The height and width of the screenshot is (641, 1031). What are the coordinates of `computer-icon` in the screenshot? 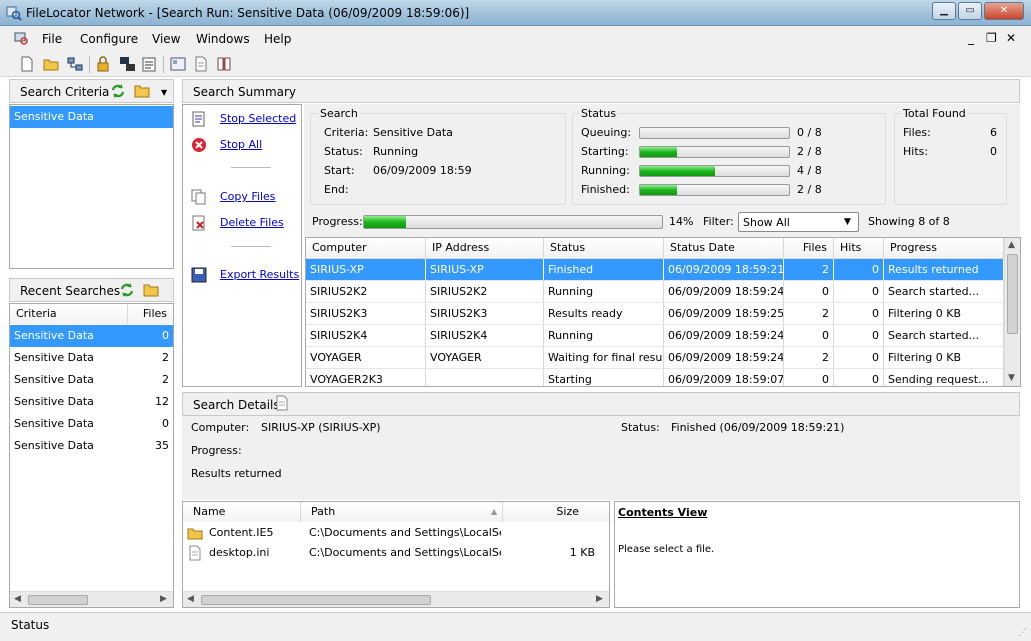 It's located at (127, 64).